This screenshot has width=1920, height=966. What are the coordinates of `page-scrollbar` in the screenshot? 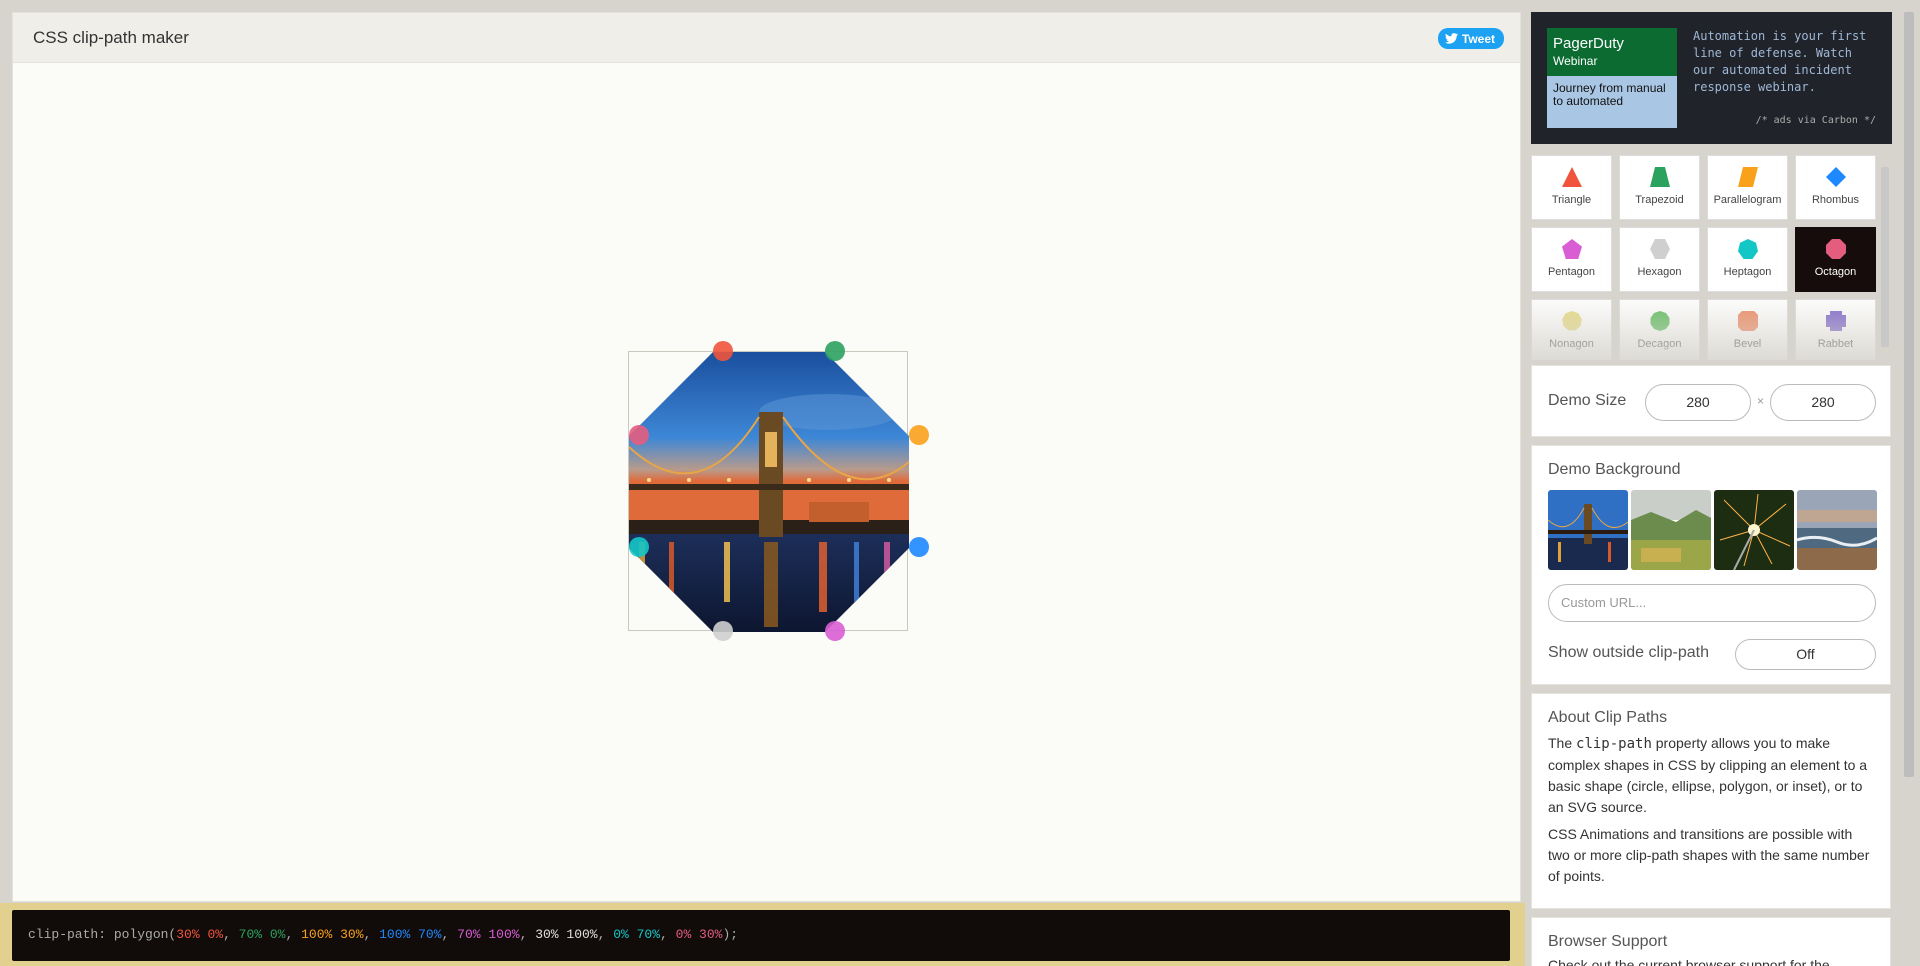 It's located at (1909, 394).